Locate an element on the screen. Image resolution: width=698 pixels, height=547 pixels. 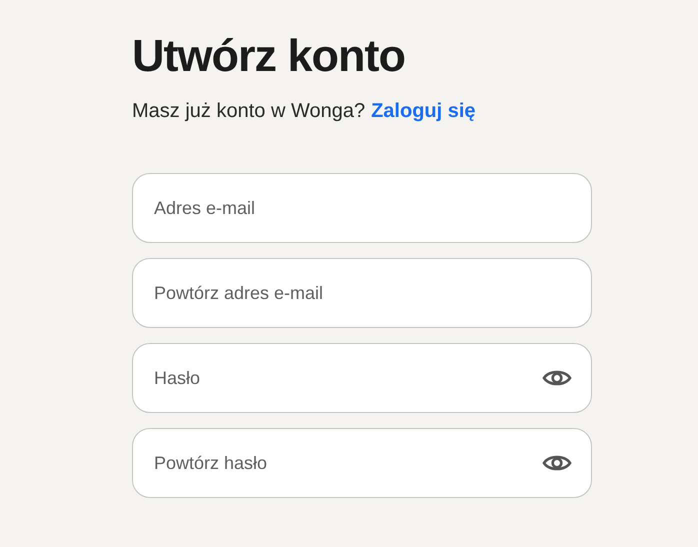
subtitle-text: Masz już konto w Wonga? is located at coordinates (249, 111).